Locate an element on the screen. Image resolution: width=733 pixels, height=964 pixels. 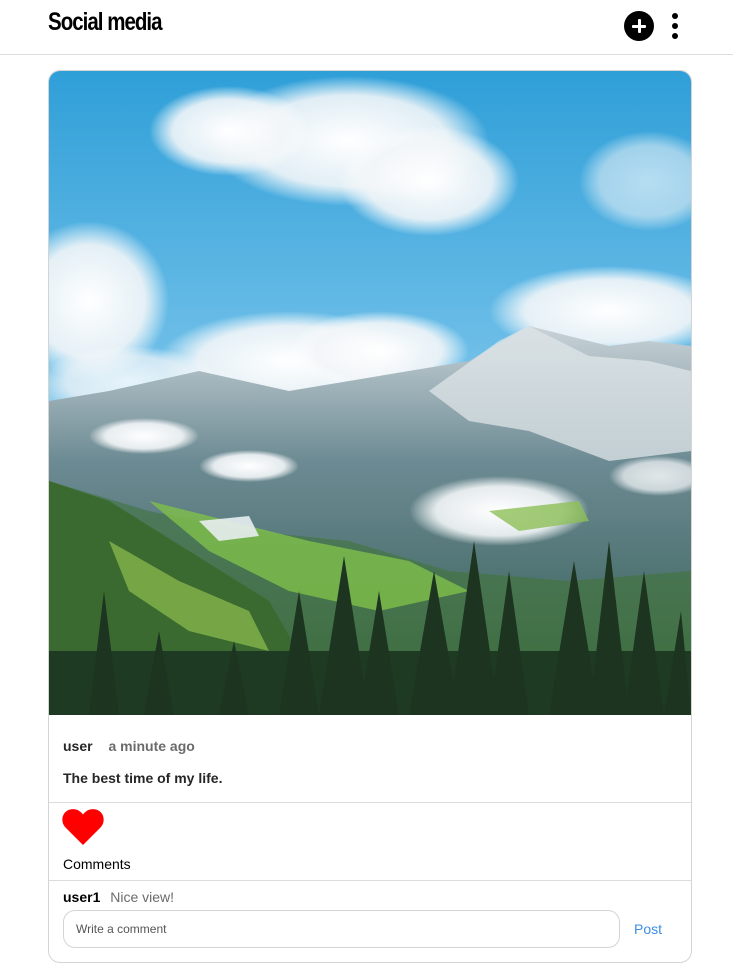
comment-text: Nice view! is located at coordinates (142, 897).